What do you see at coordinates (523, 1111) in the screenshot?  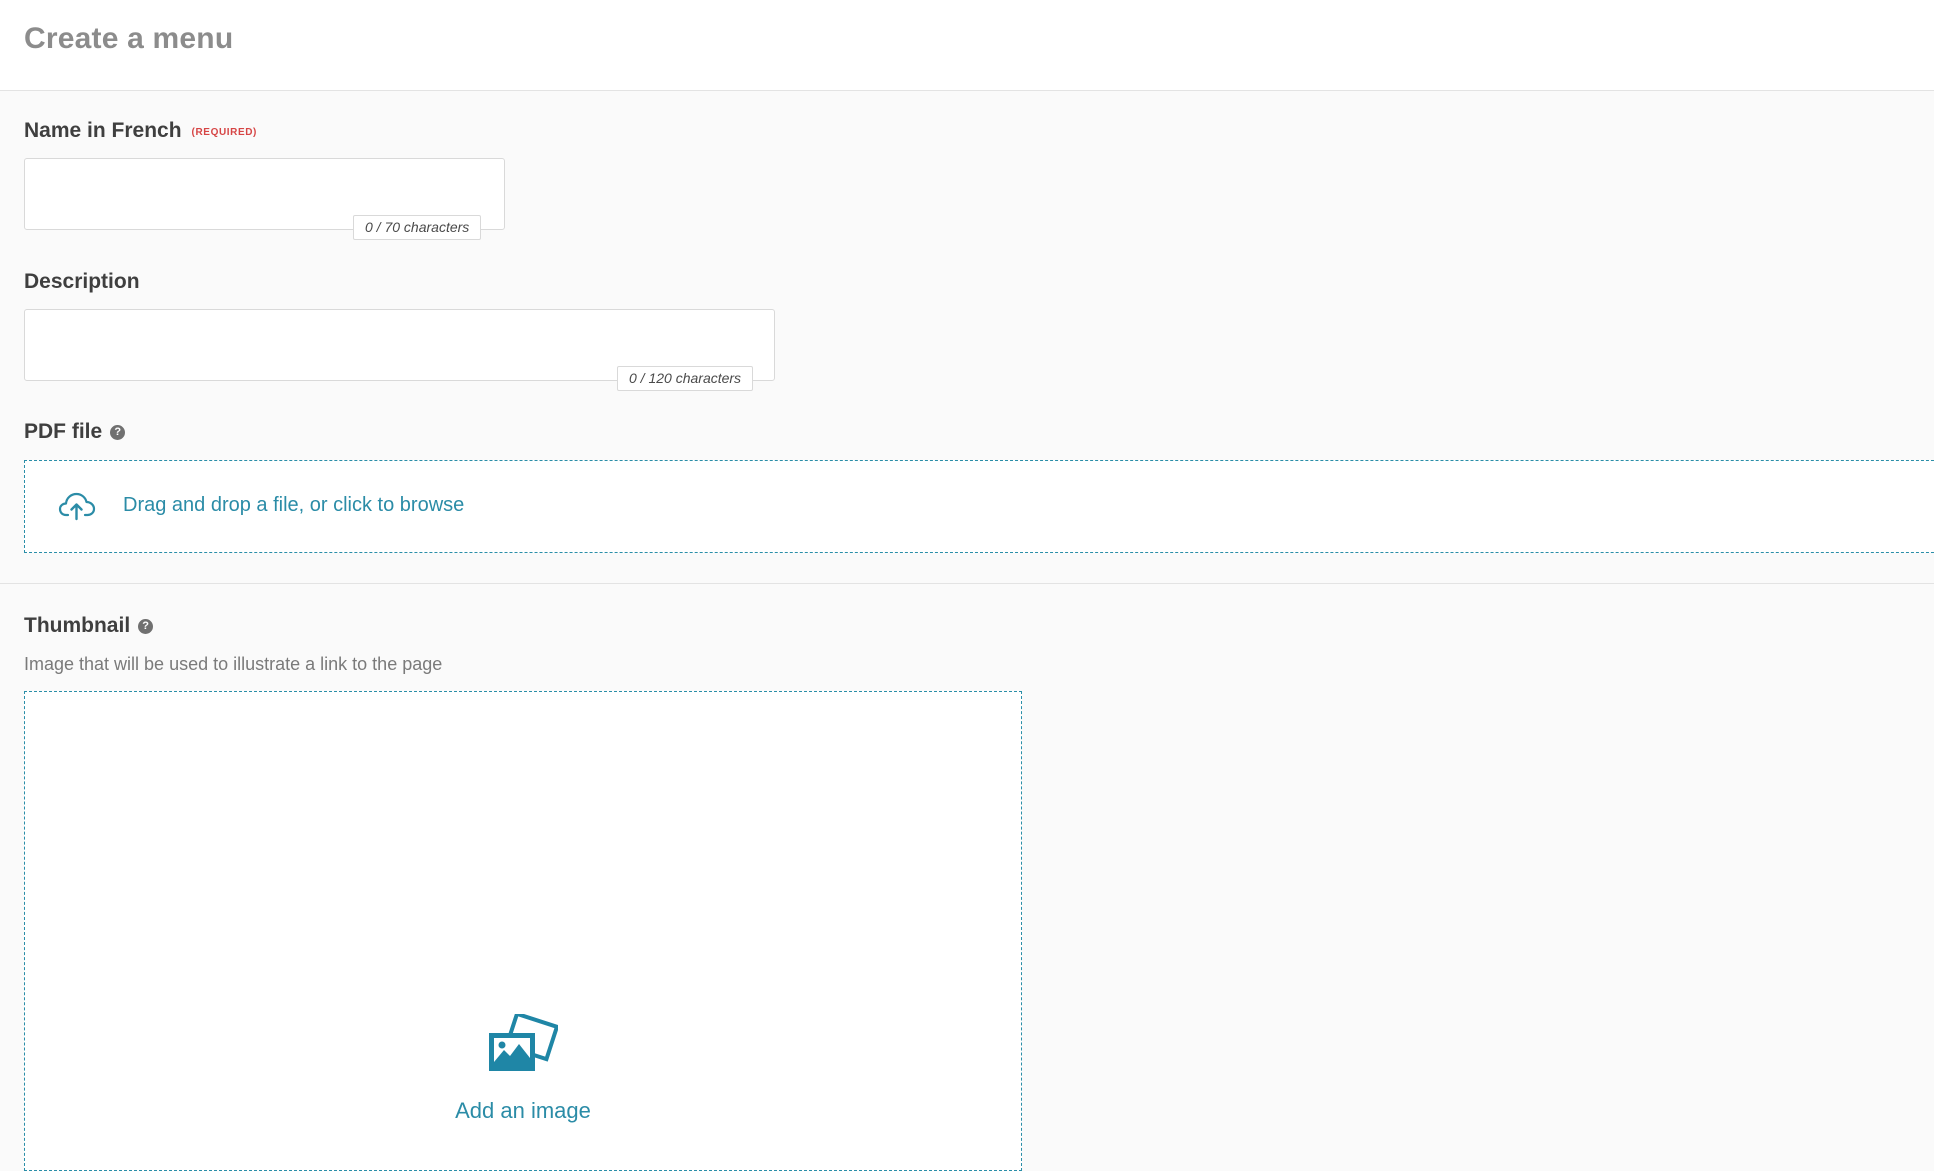 I see `add-image-label: Add an image` at bounding box center [523, 1111].